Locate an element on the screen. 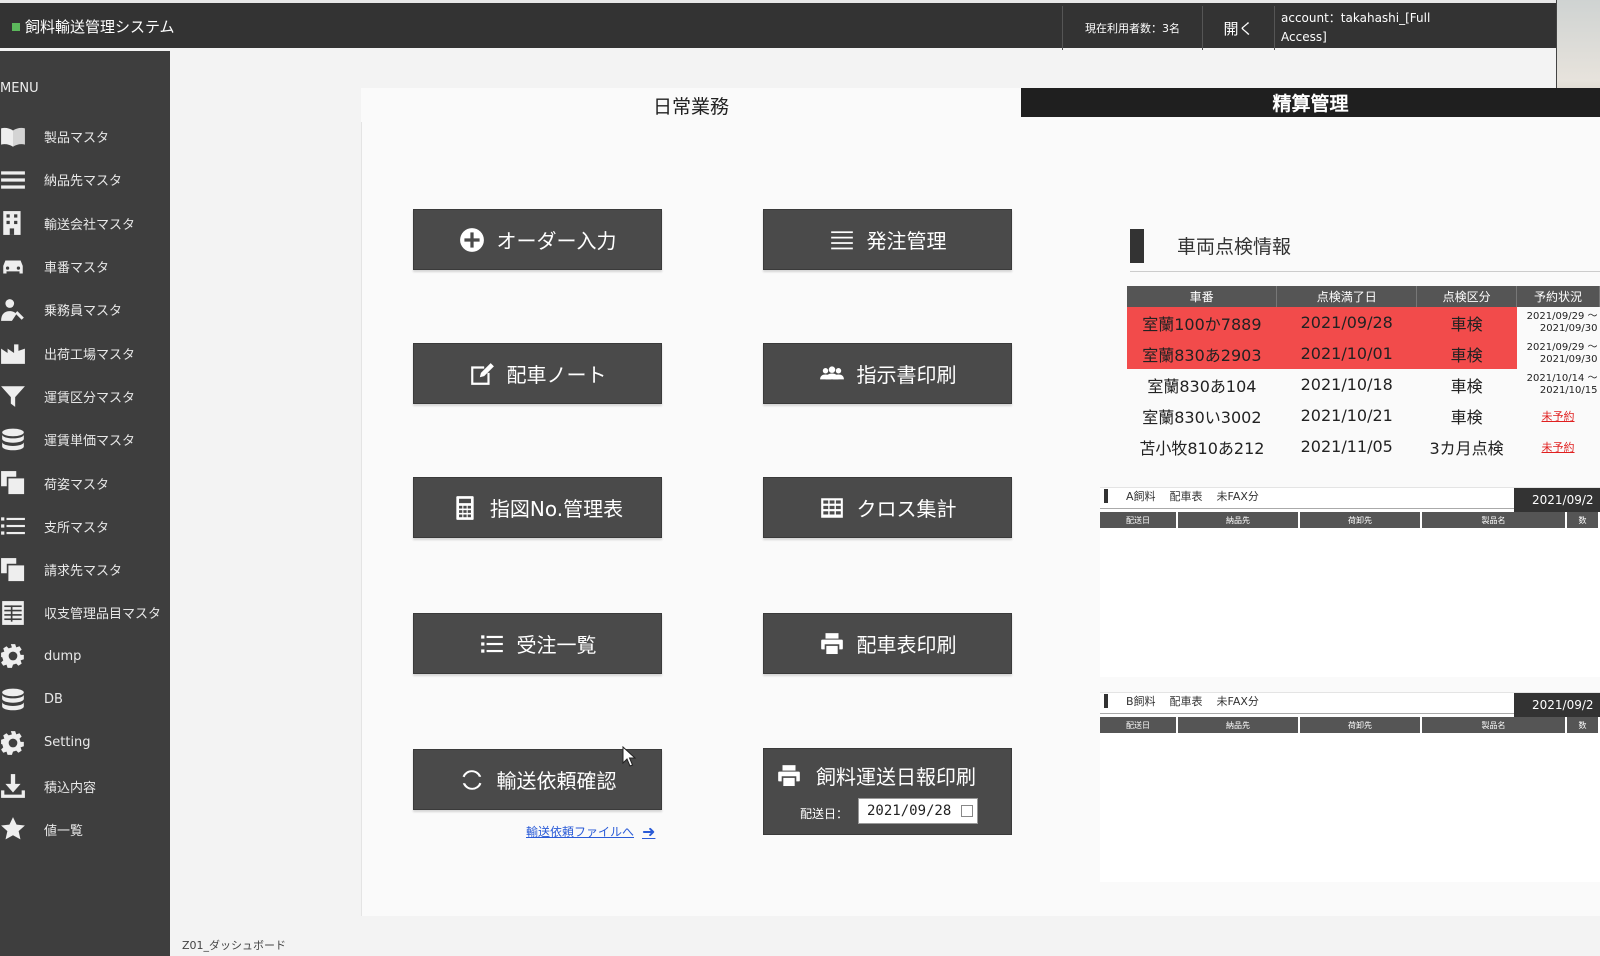 This screenshot has height=956, width=1600. instruction-print-button: 指示書印刷 is located at coordinates (887, 373).